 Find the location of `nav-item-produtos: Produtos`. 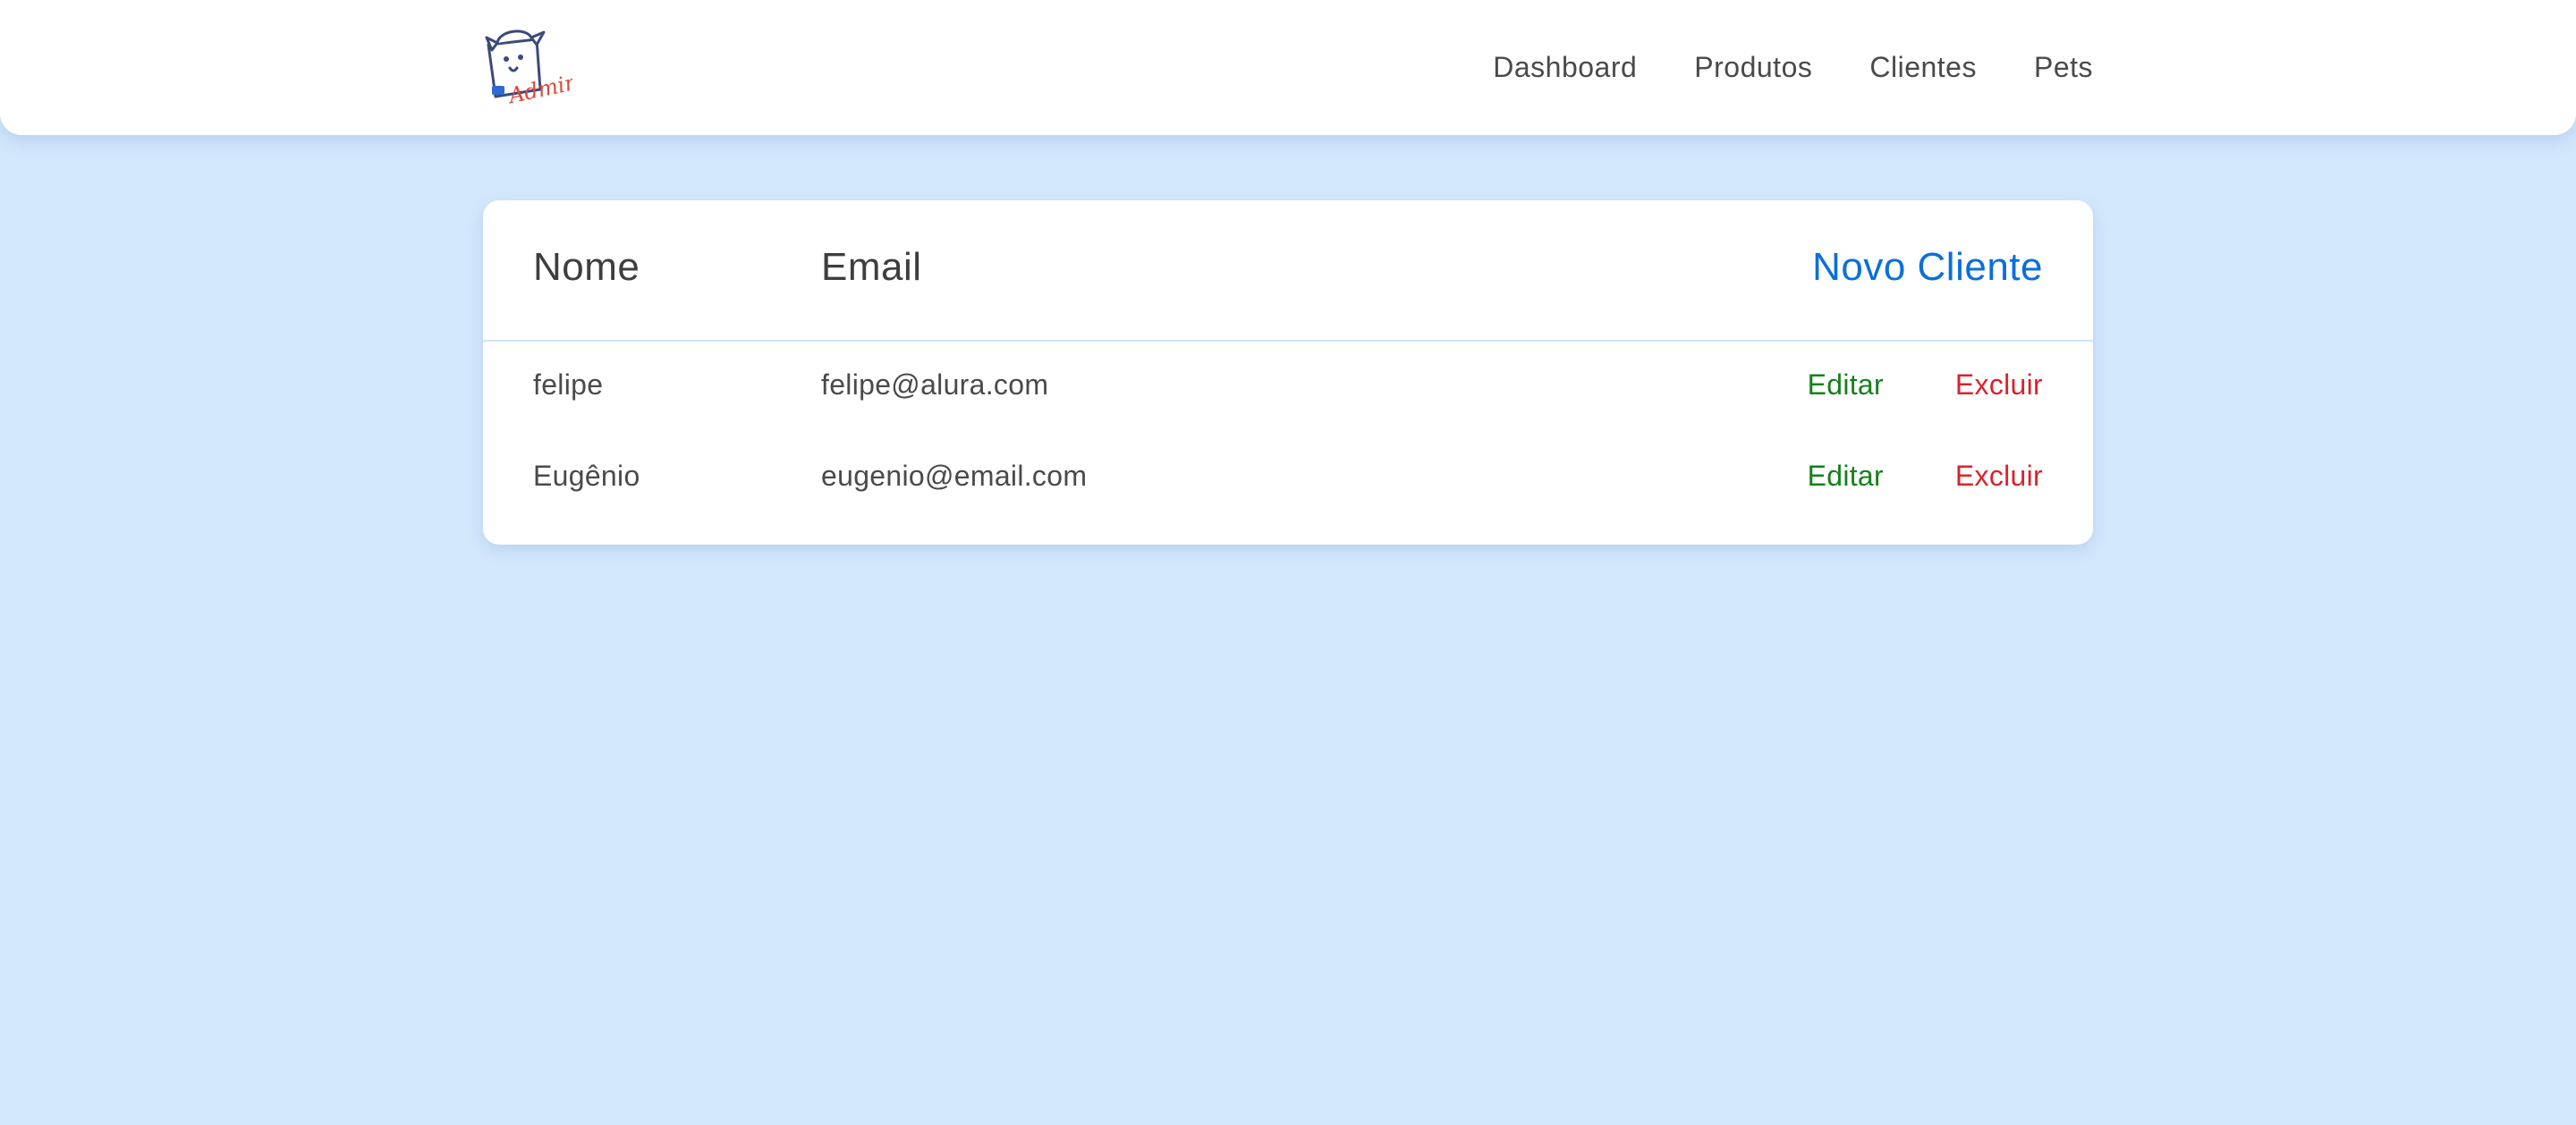

nav-item-produtos: Produtos is located at coordinates (1753, 68).